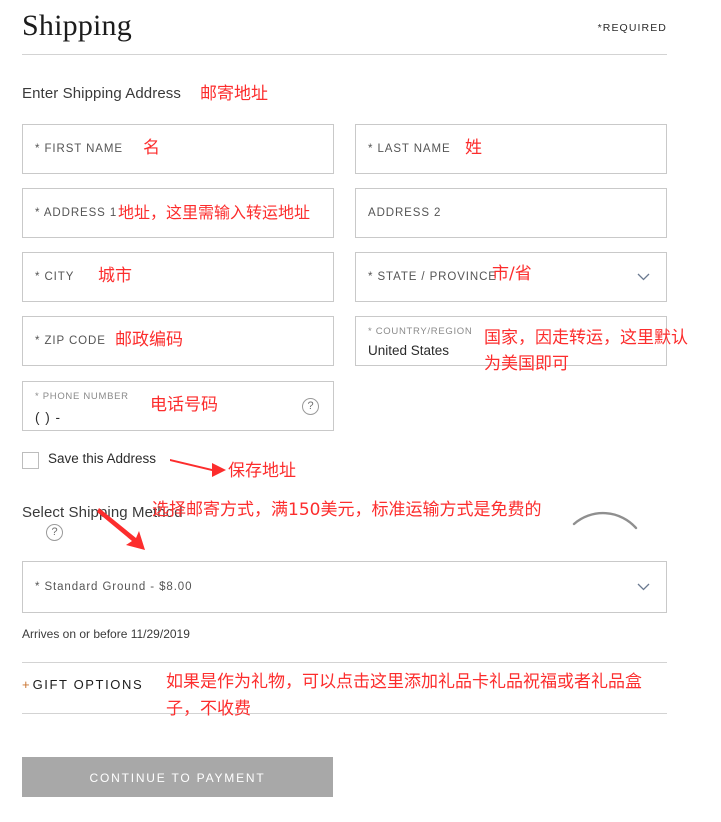  What do you see at coordinates (88, 684) in the screenshot?
I see `gift-options-label: GIFT OPTIONS` at bounding box center [88, 684].